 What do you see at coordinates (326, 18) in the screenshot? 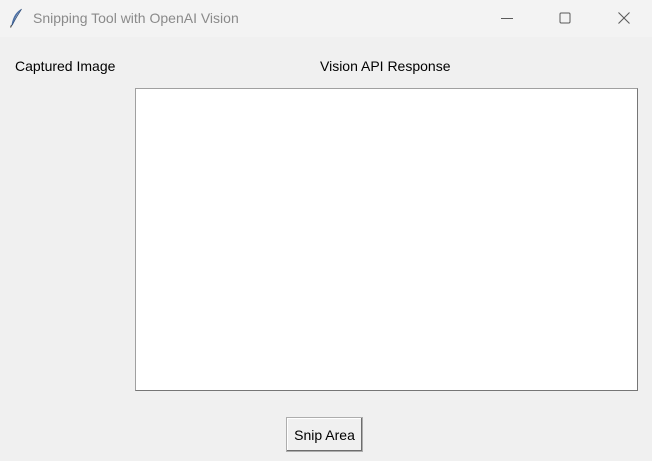
I see `title-bar: Snipping Tool with OpenAI Vision` at bounding box center [326, 18].